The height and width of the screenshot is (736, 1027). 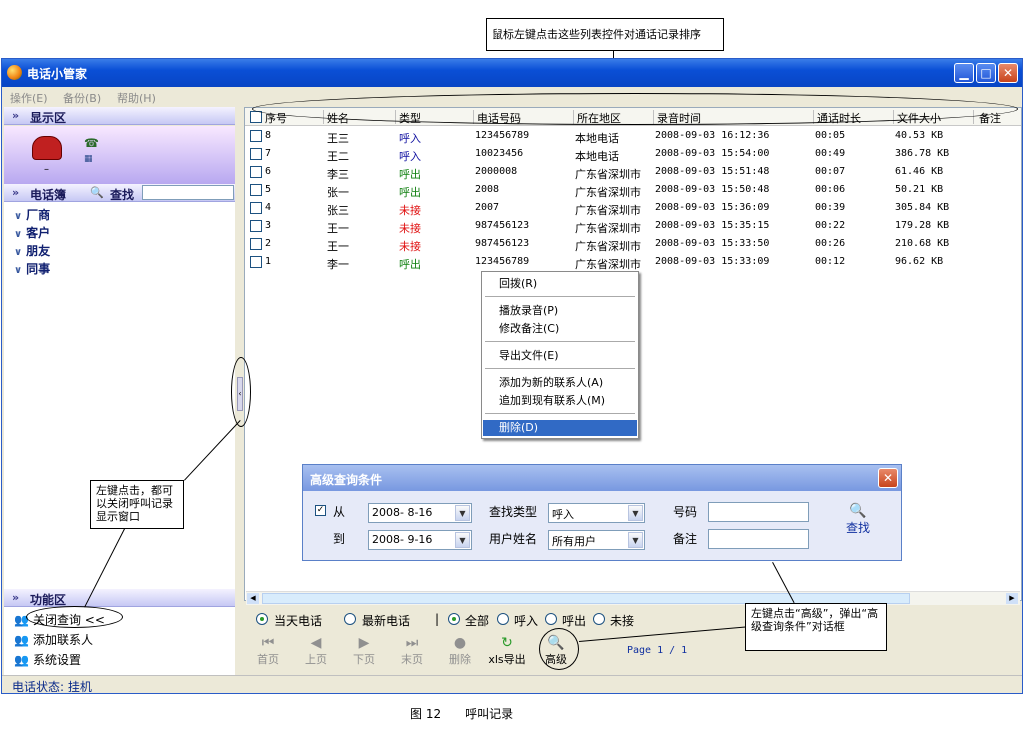 What do you see at coordinates (1008, 73) in the screenshot?
I see `close-button: ✕` at bounding box center [1008, 73].